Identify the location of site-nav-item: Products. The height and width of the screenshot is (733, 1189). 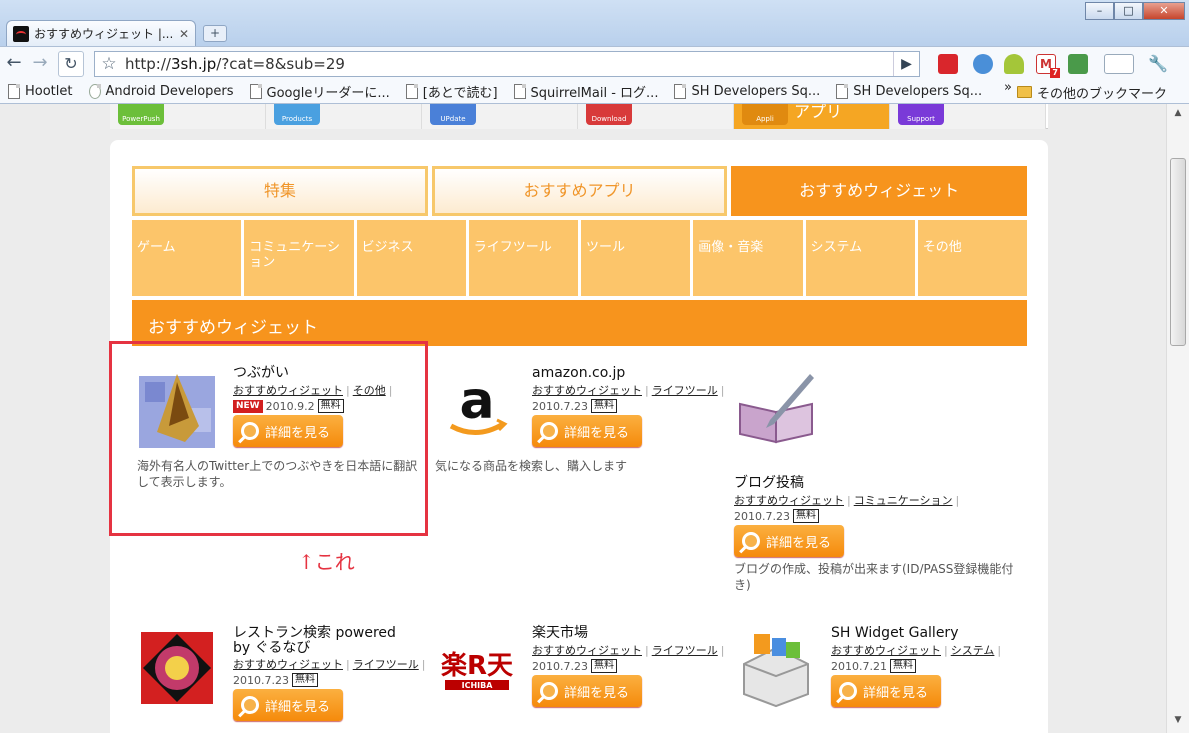
(344, 116).